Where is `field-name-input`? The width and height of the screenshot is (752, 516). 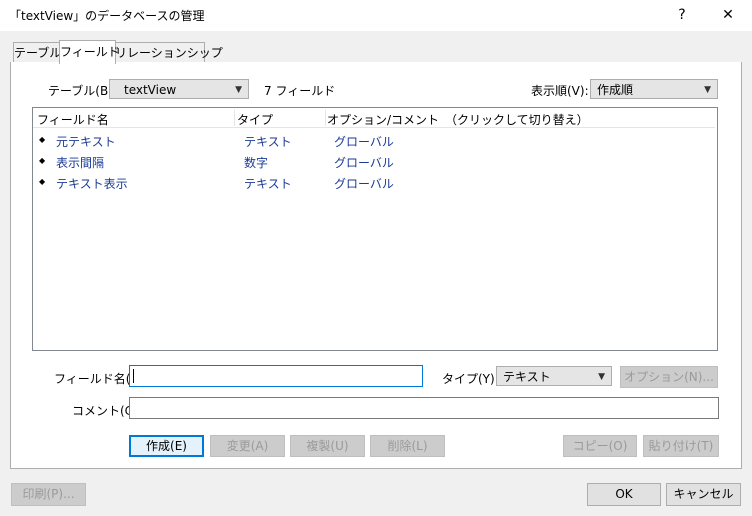
field-name-input is located at coordinates (276, 376).